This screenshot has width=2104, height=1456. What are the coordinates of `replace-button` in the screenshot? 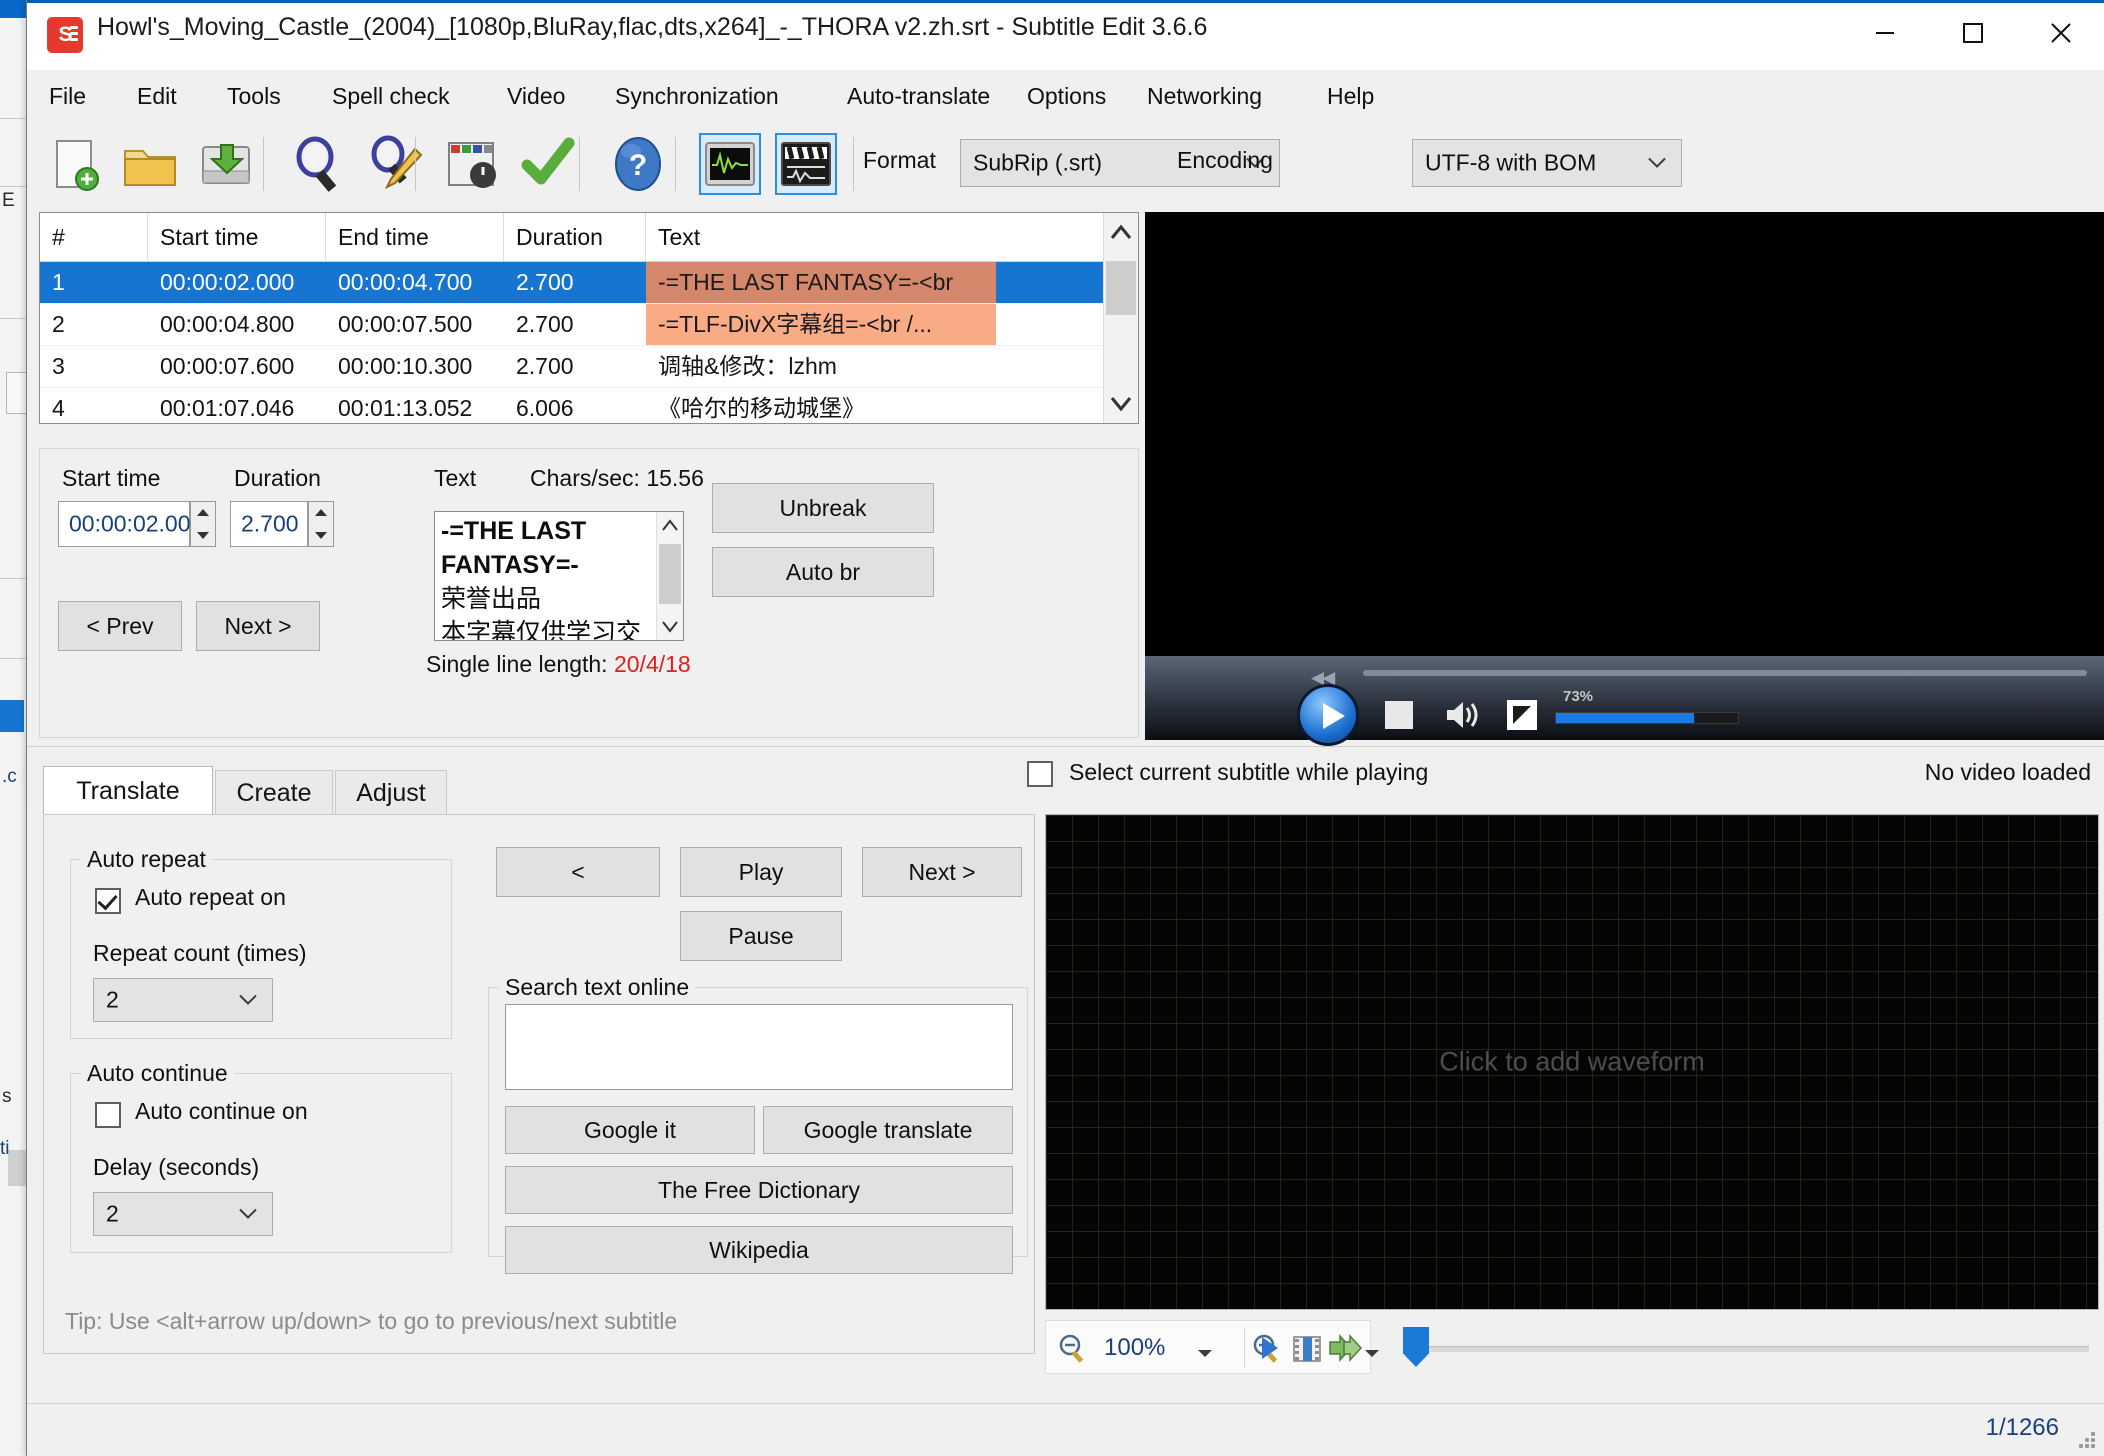 It's located at (396, 164).